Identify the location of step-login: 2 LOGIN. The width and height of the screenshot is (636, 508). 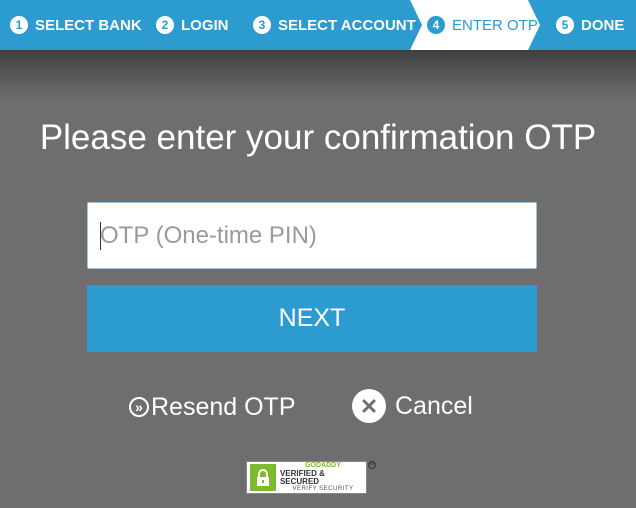
(192, 25).